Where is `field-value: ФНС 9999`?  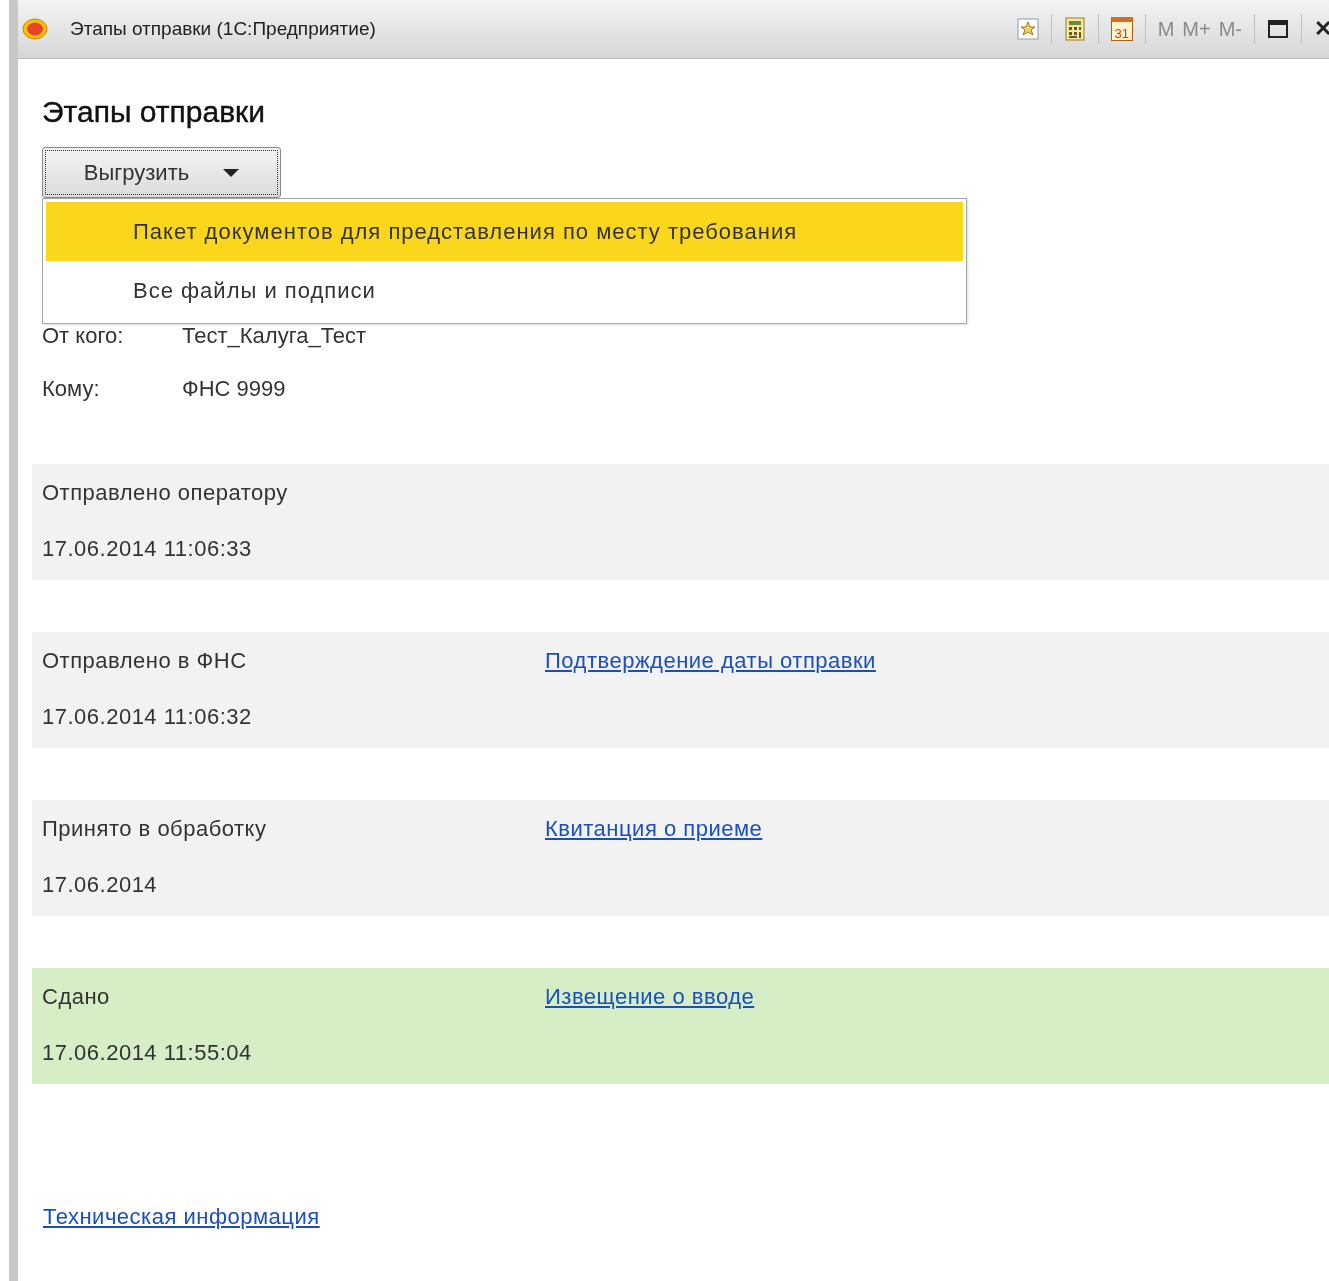
field-value: ФНС 9999 is located at coordinates (234, 389).